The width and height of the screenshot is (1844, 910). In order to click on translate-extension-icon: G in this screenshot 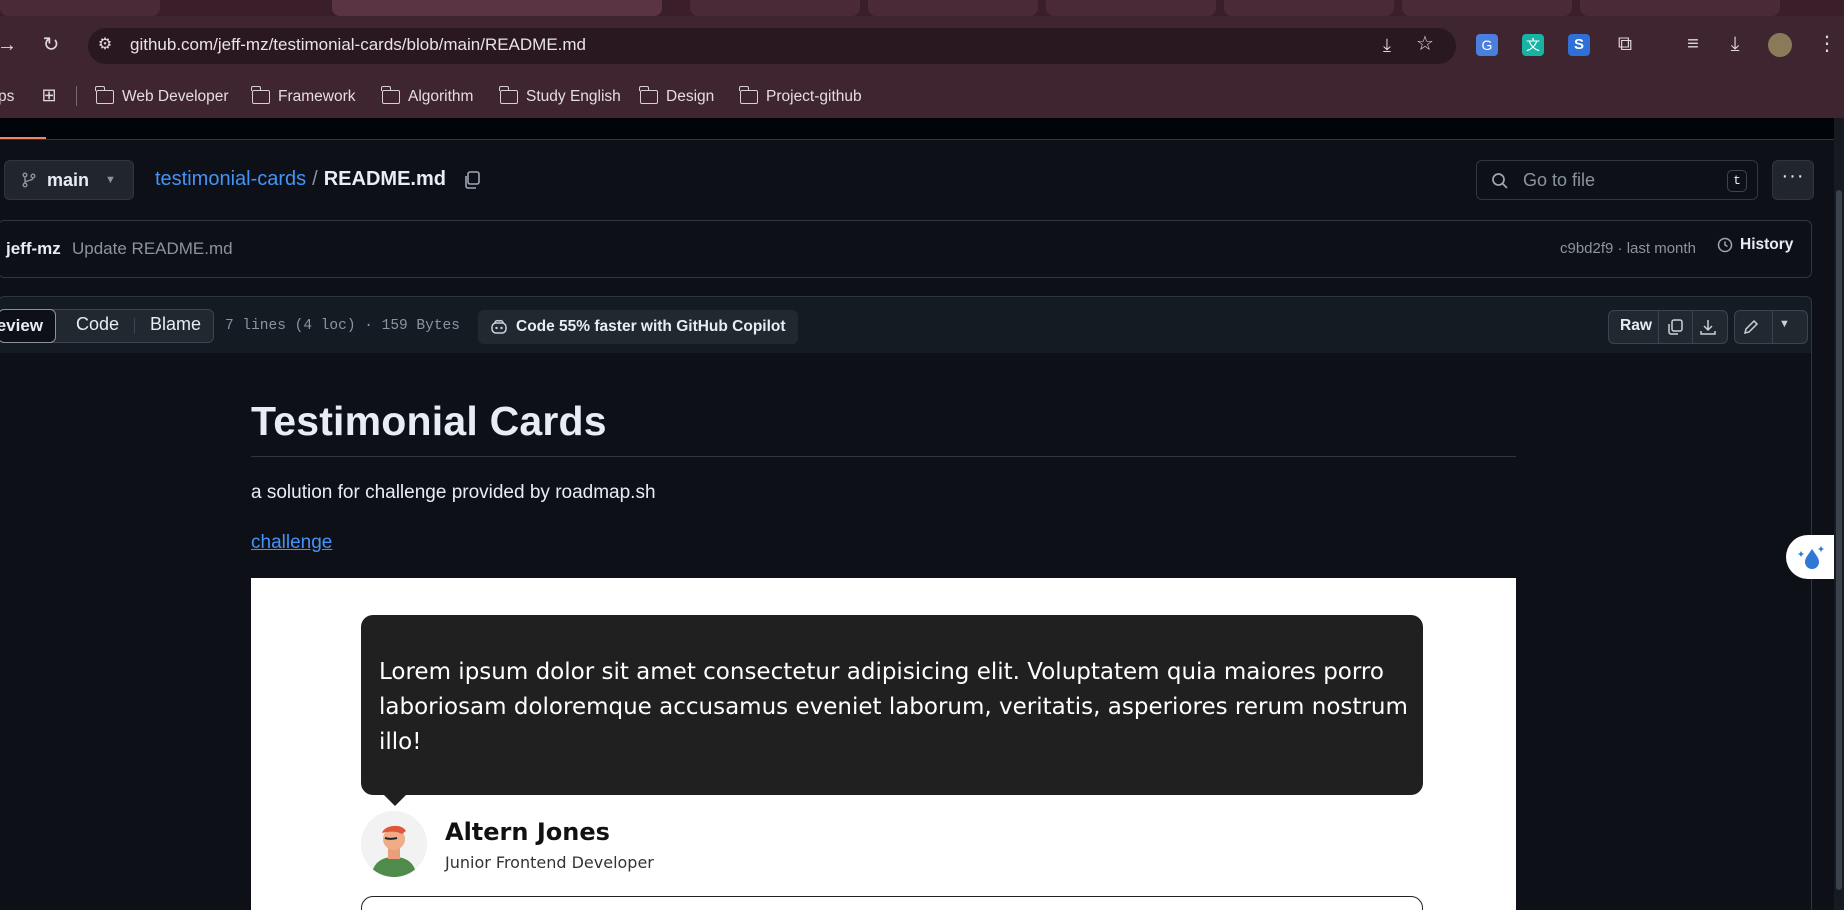, I will do `click(1487, 45)`.